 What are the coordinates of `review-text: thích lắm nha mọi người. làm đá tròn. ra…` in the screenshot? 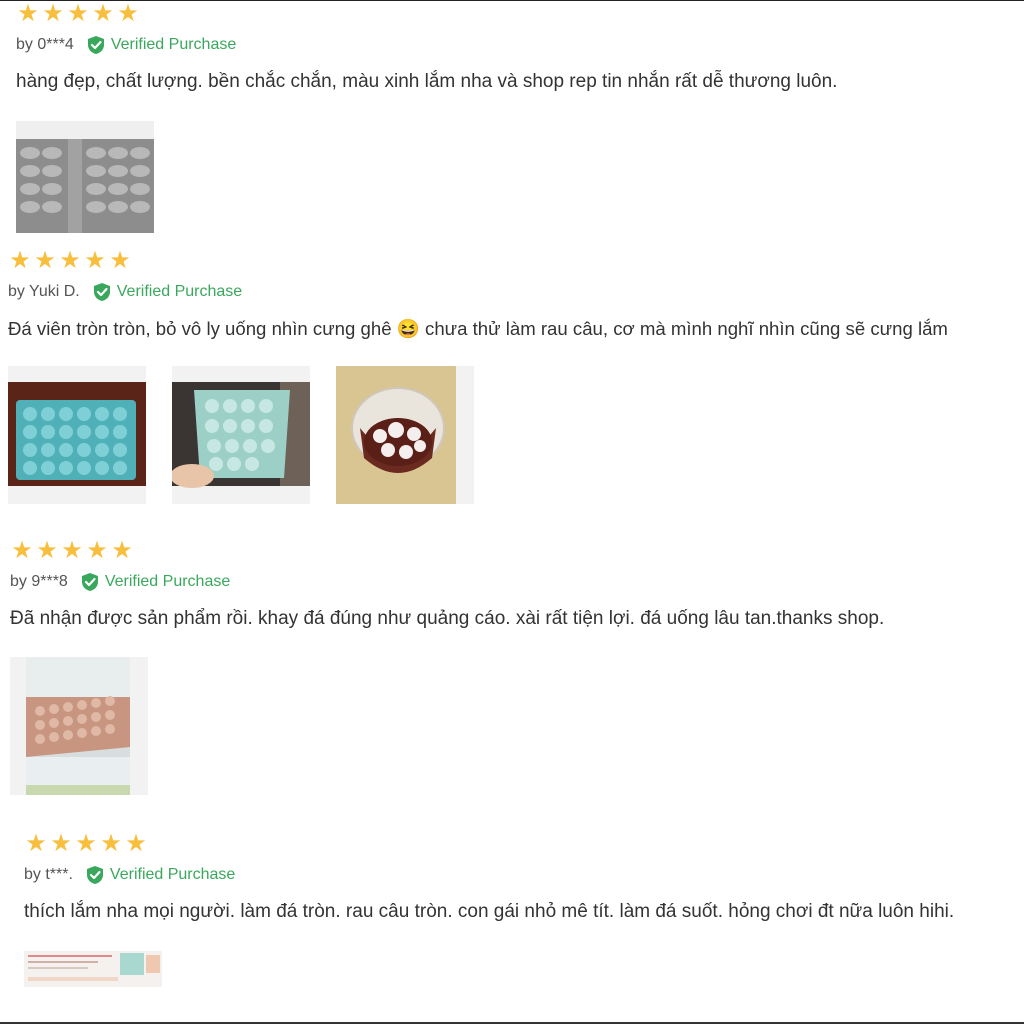 It's located at (489, 911).